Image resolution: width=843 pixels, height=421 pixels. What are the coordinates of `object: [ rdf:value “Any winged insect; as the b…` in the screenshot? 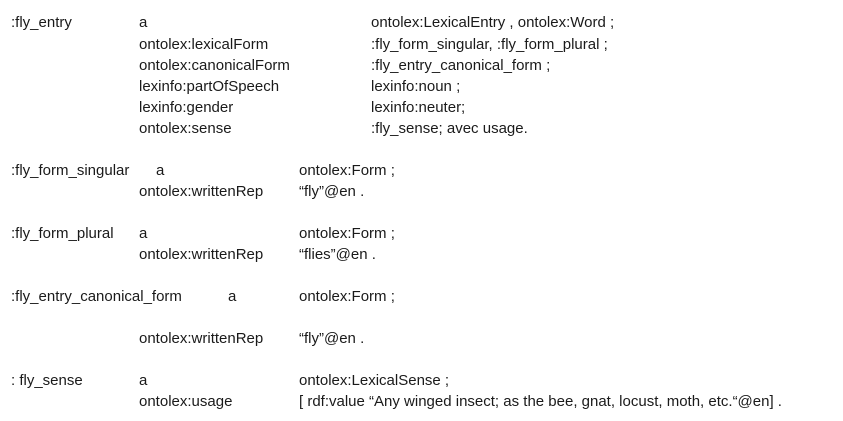 It's located at (540, 401).